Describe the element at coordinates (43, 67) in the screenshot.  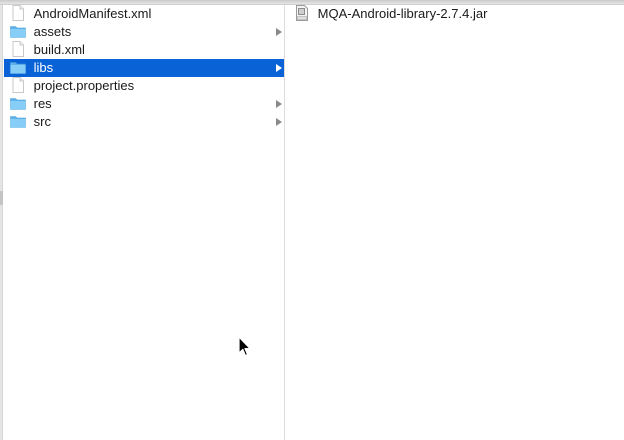
I see `folder-label: libs` at that location.